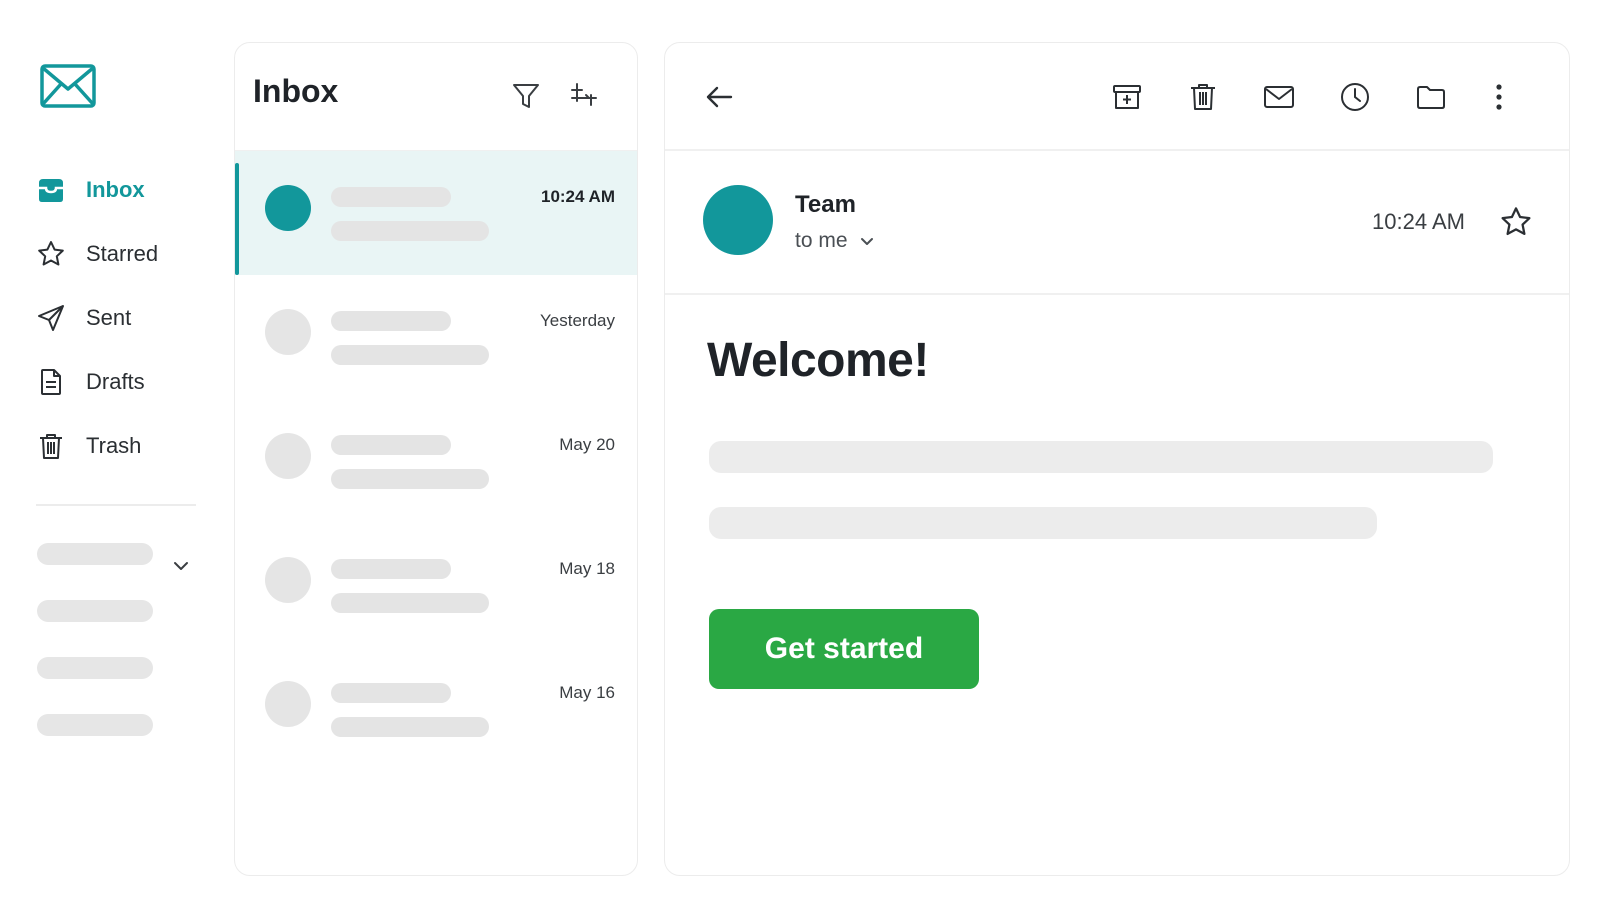 This screenshot has height=900, width=1600. I want to click on sidebar-item-label: Drafts, so click(115, 381).